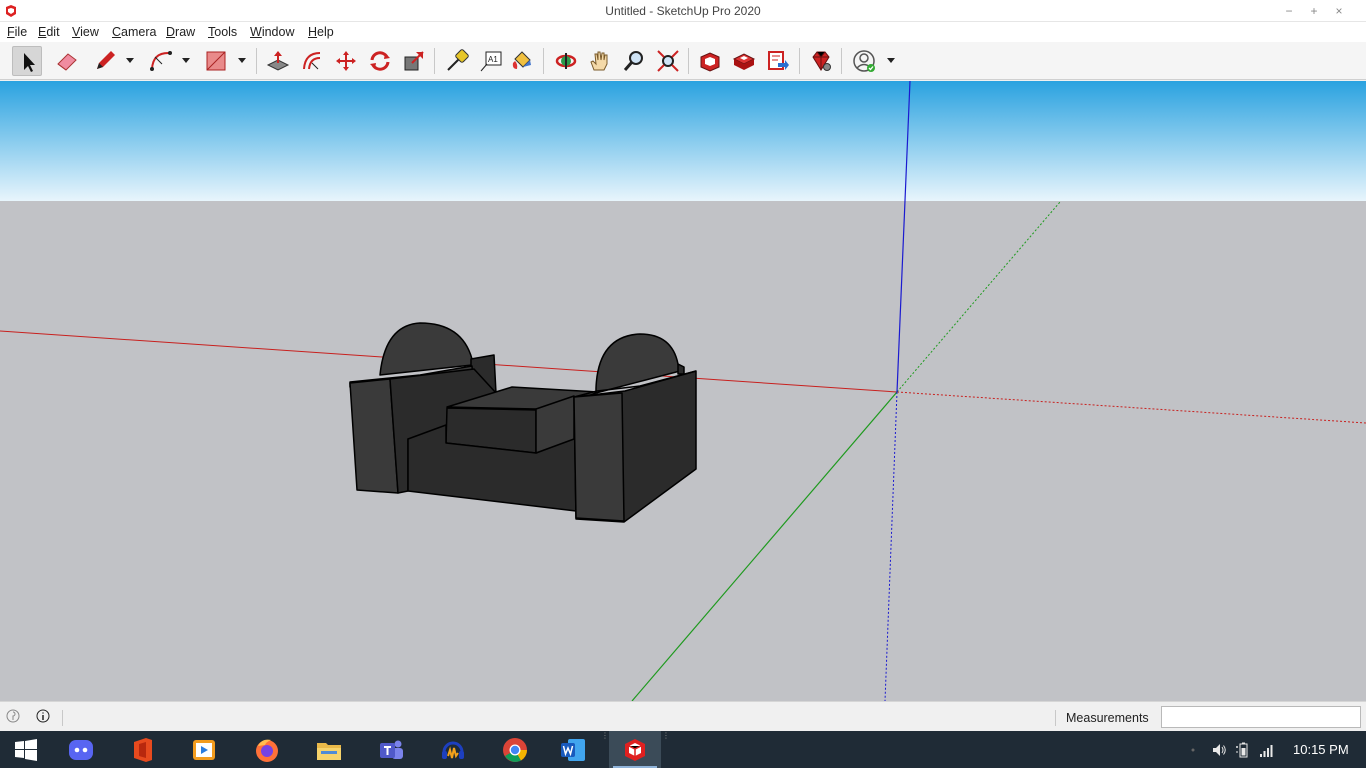  Describe the element at coordinates (864, 61) in the screenshot. I see `account-button` at that location.